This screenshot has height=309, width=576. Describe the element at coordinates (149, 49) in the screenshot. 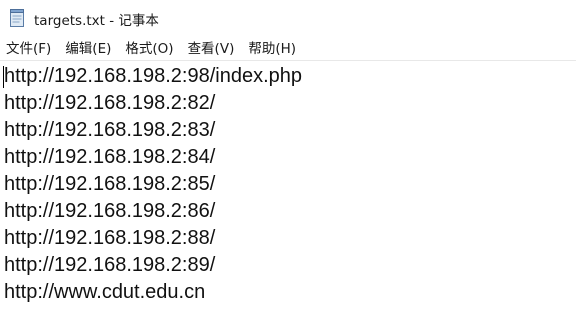

I see `menu-format: 格式(O)` at that location.